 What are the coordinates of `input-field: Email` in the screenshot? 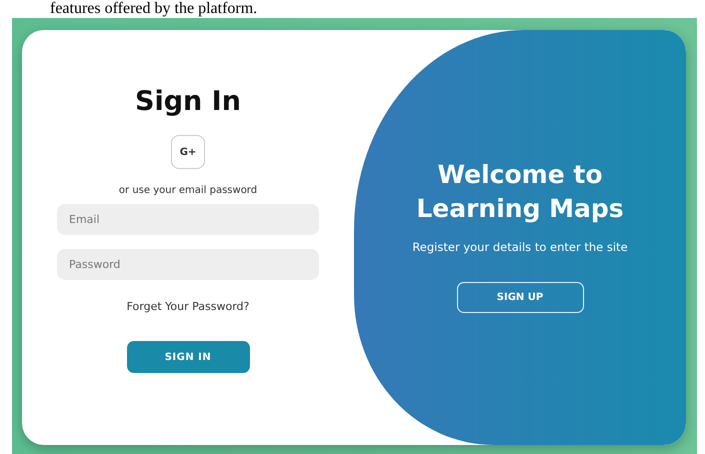 It's located at (188, 219).